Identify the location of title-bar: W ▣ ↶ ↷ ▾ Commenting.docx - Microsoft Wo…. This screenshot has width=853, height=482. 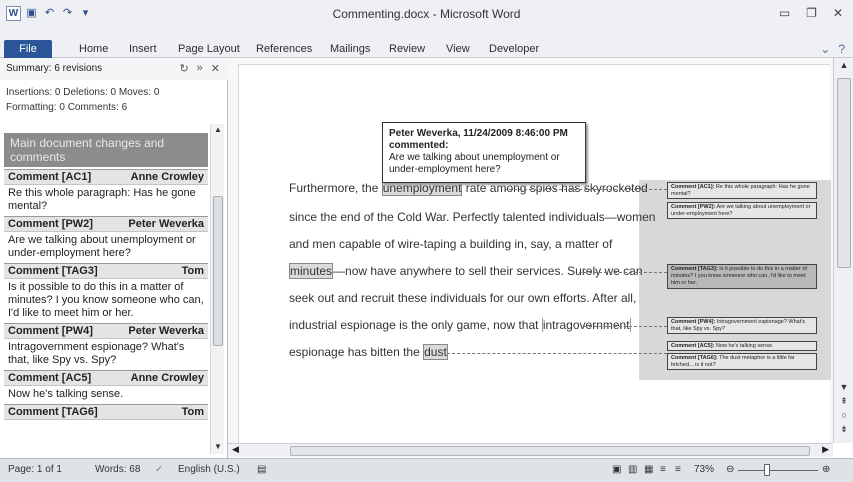
(426, 14).